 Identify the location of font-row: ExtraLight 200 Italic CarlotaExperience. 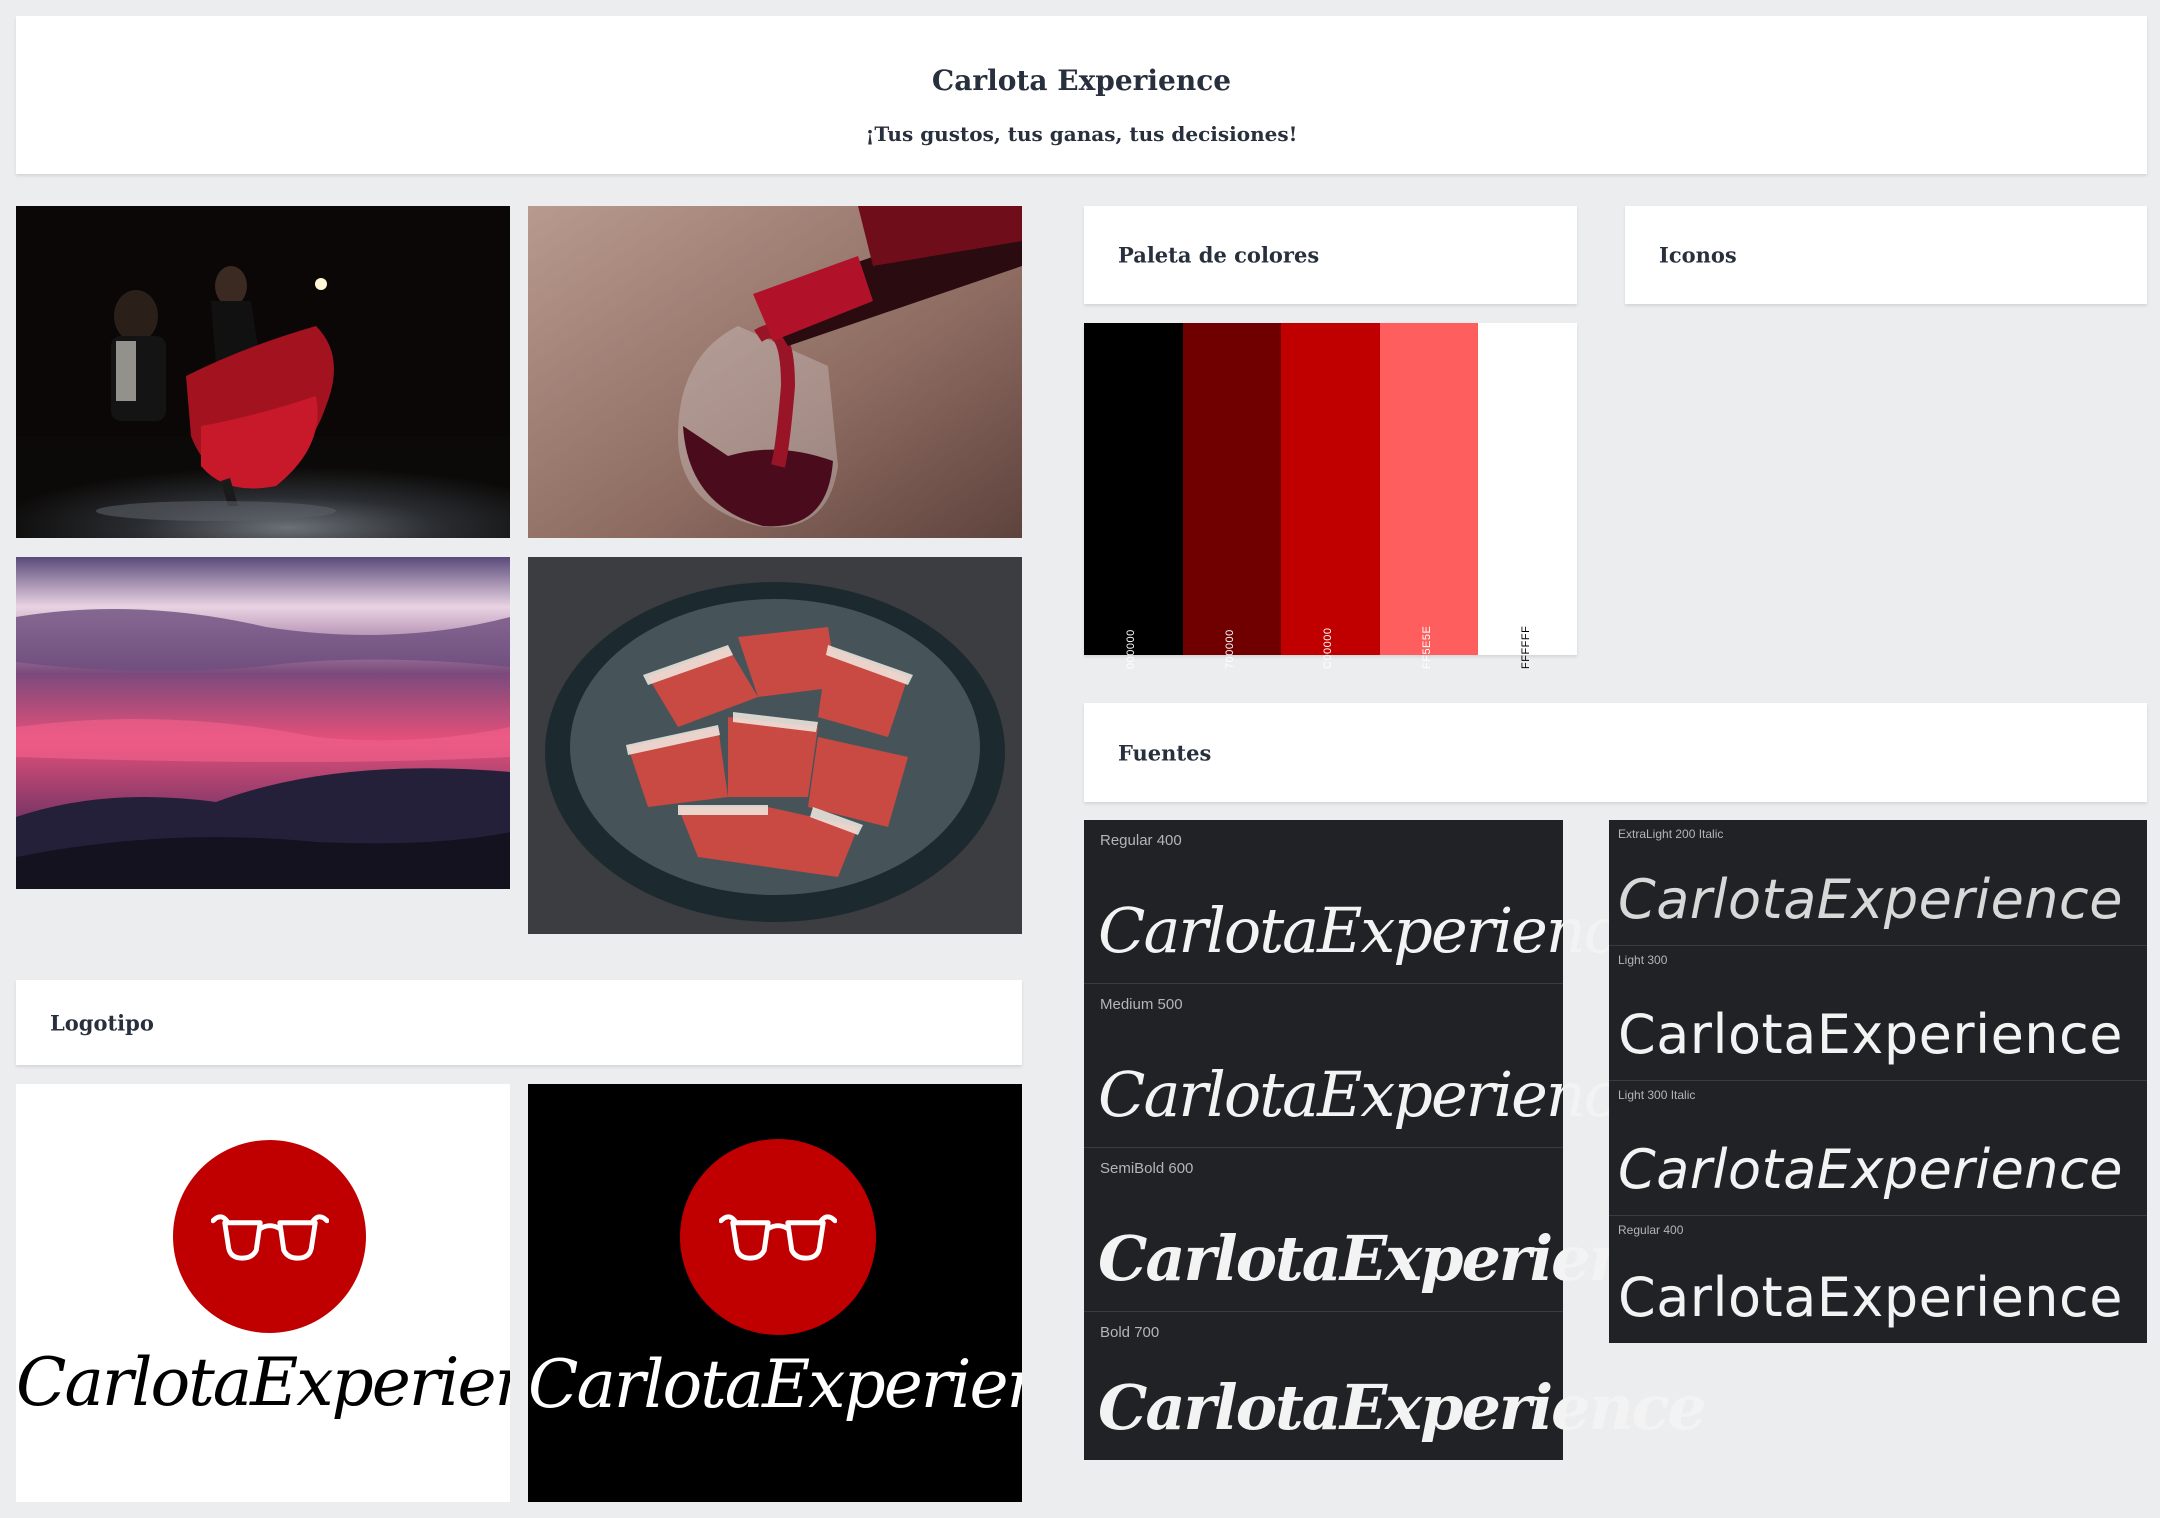
(1878, 883).